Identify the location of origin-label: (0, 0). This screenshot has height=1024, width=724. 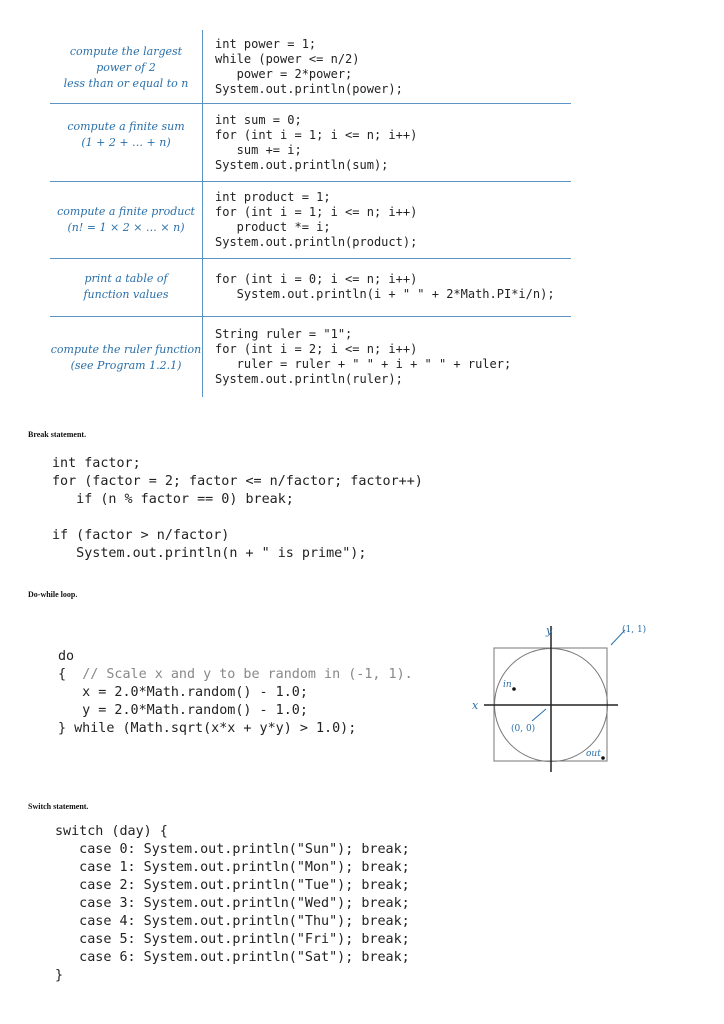
(523, 728).